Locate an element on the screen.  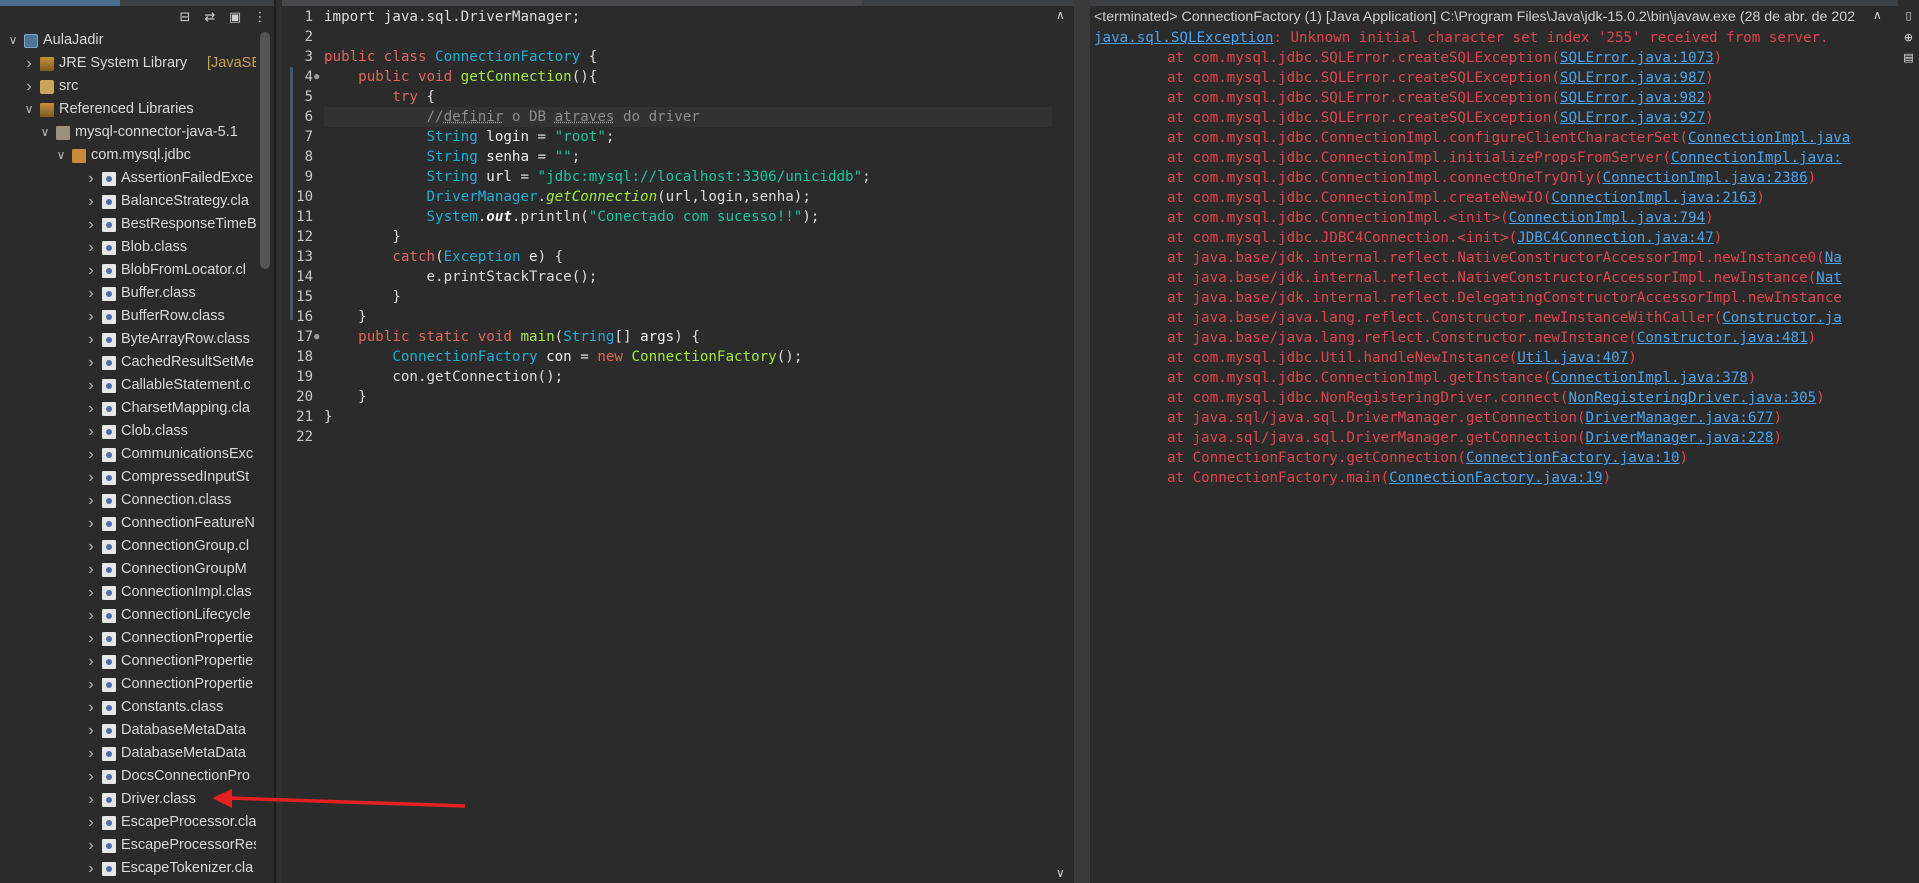
tree-item: › CompressedInputSt is located at coordinates (128, 477).